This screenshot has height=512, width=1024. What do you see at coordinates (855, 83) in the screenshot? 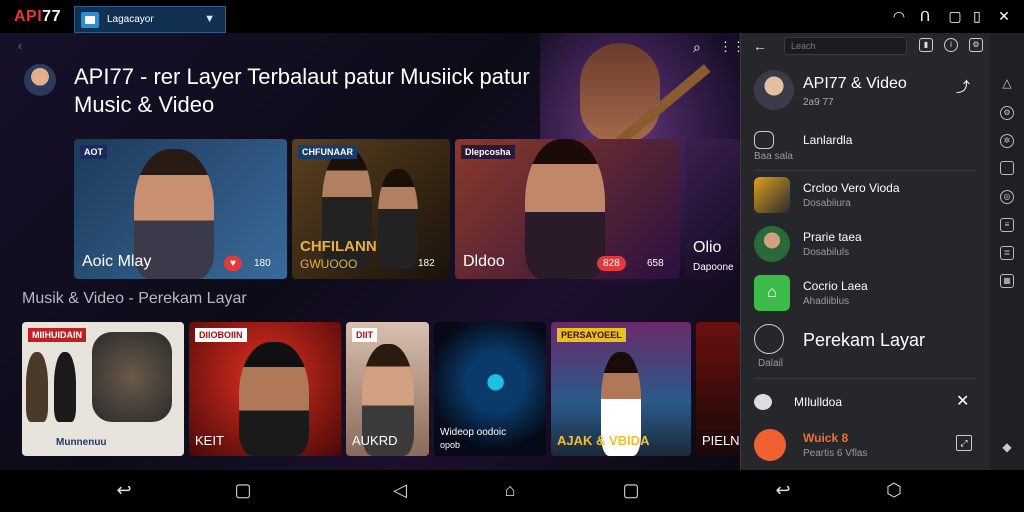
I see `panel-title: API77 & Video` at bounding box center [855, 83].